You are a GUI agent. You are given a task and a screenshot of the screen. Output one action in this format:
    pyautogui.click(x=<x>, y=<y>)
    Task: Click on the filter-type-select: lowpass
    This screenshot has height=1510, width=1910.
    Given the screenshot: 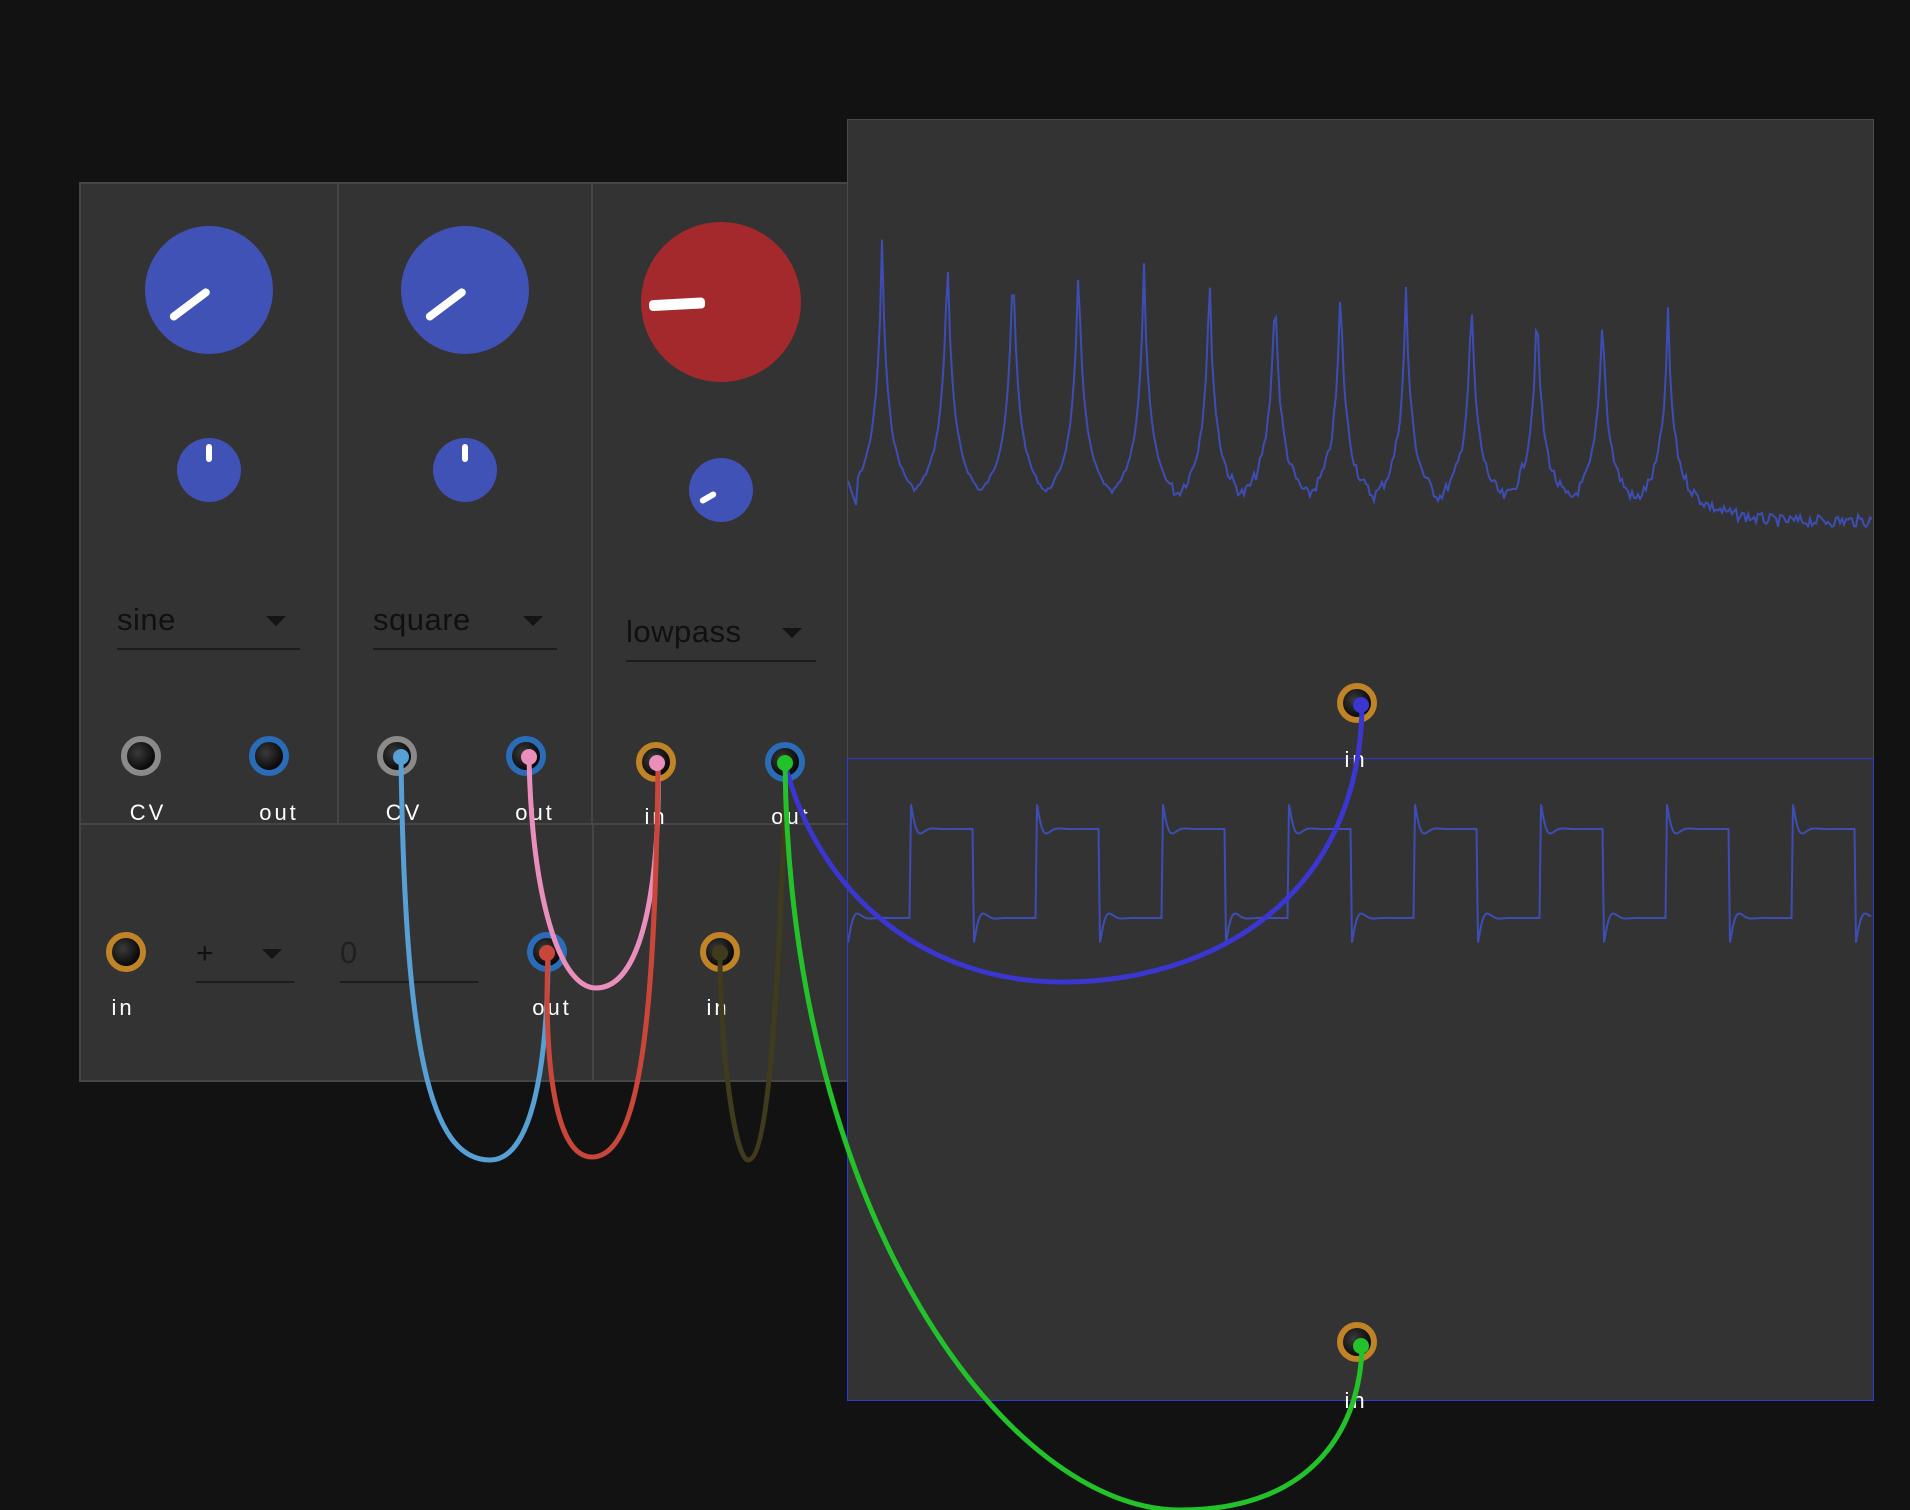 What is the action you would take?
    pyautogui.click(x=721, y=633)
    